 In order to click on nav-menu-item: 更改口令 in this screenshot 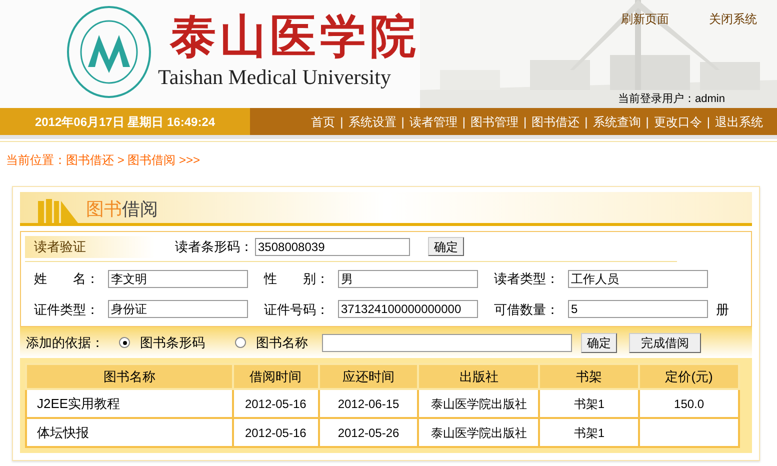, I will do `click(678, 121)`.